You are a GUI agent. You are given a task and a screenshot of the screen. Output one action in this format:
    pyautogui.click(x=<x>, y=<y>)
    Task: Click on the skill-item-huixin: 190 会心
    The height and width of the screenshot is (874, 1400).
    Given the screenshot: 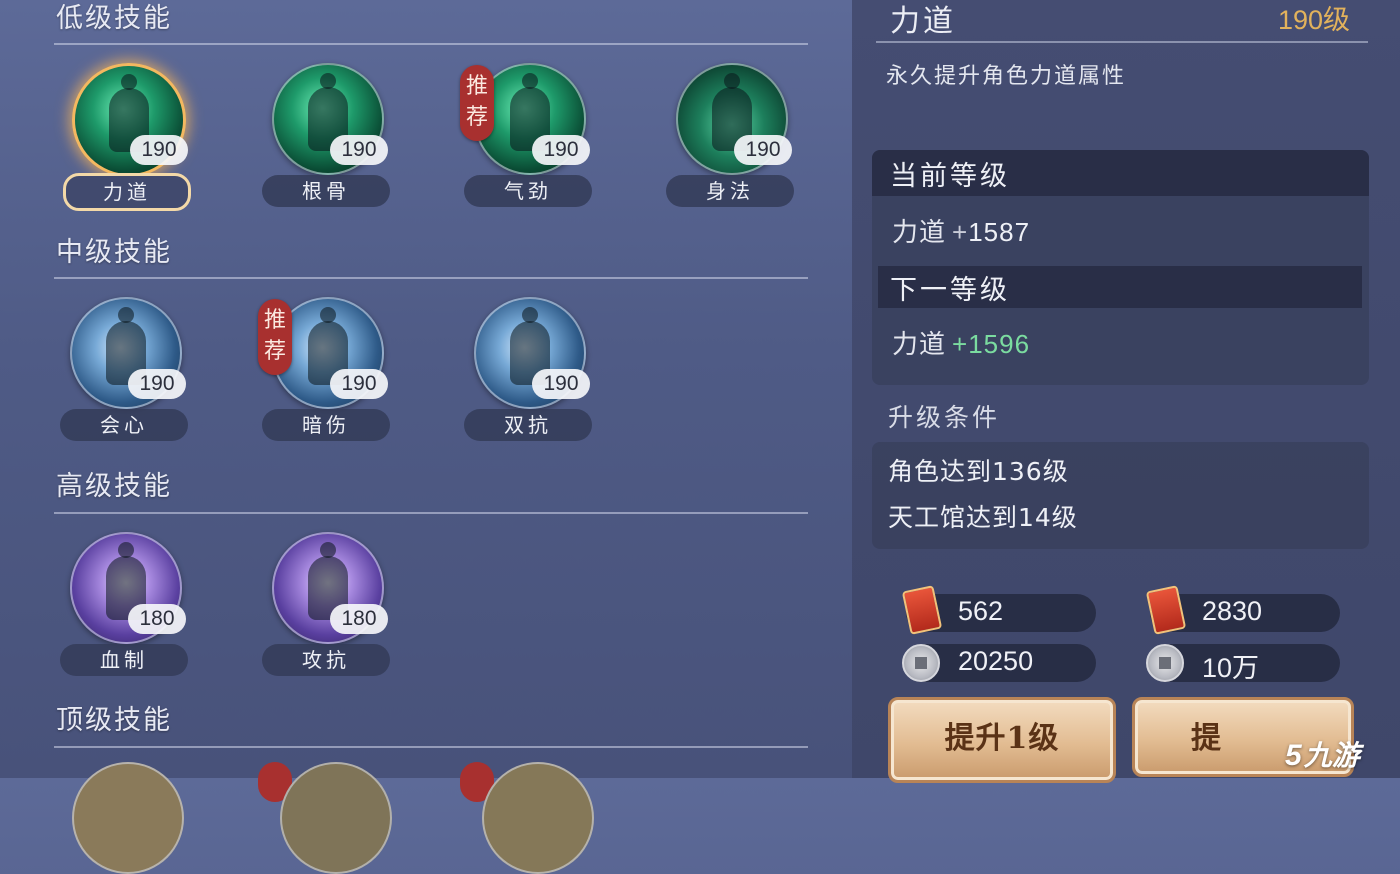 What is the action you would take?
    pyautogui.click(x=125, y=377)
    